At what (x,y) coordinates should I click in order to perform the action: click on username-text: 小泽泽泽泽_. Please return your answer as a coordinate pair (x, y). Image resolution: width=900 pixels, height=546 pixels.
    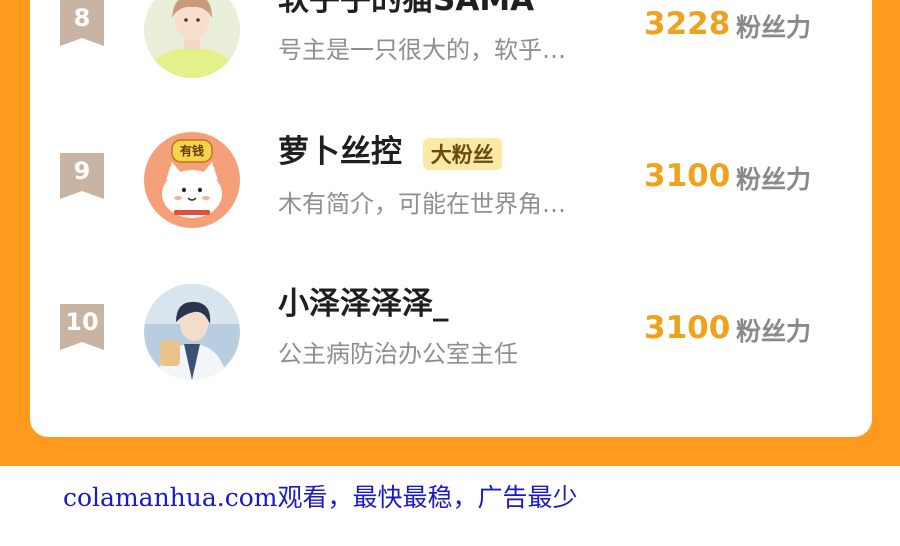
    Looking at the image, I should click on (363, 304).